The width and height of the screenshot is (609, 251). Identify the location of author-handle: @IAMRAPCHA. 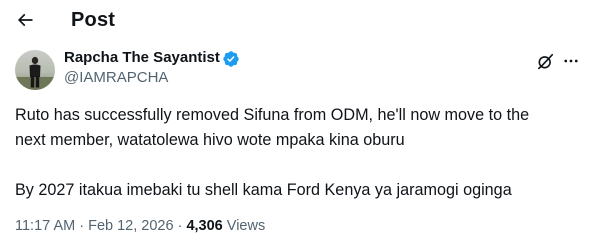
(116, 77).